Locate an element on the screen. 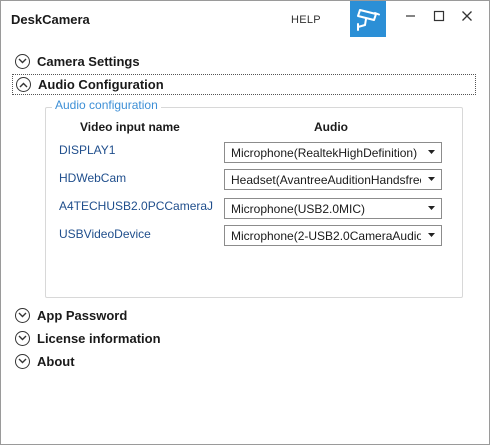 The image size is (490, 445). chevron-up-icon is located at coordinates (23, 84).